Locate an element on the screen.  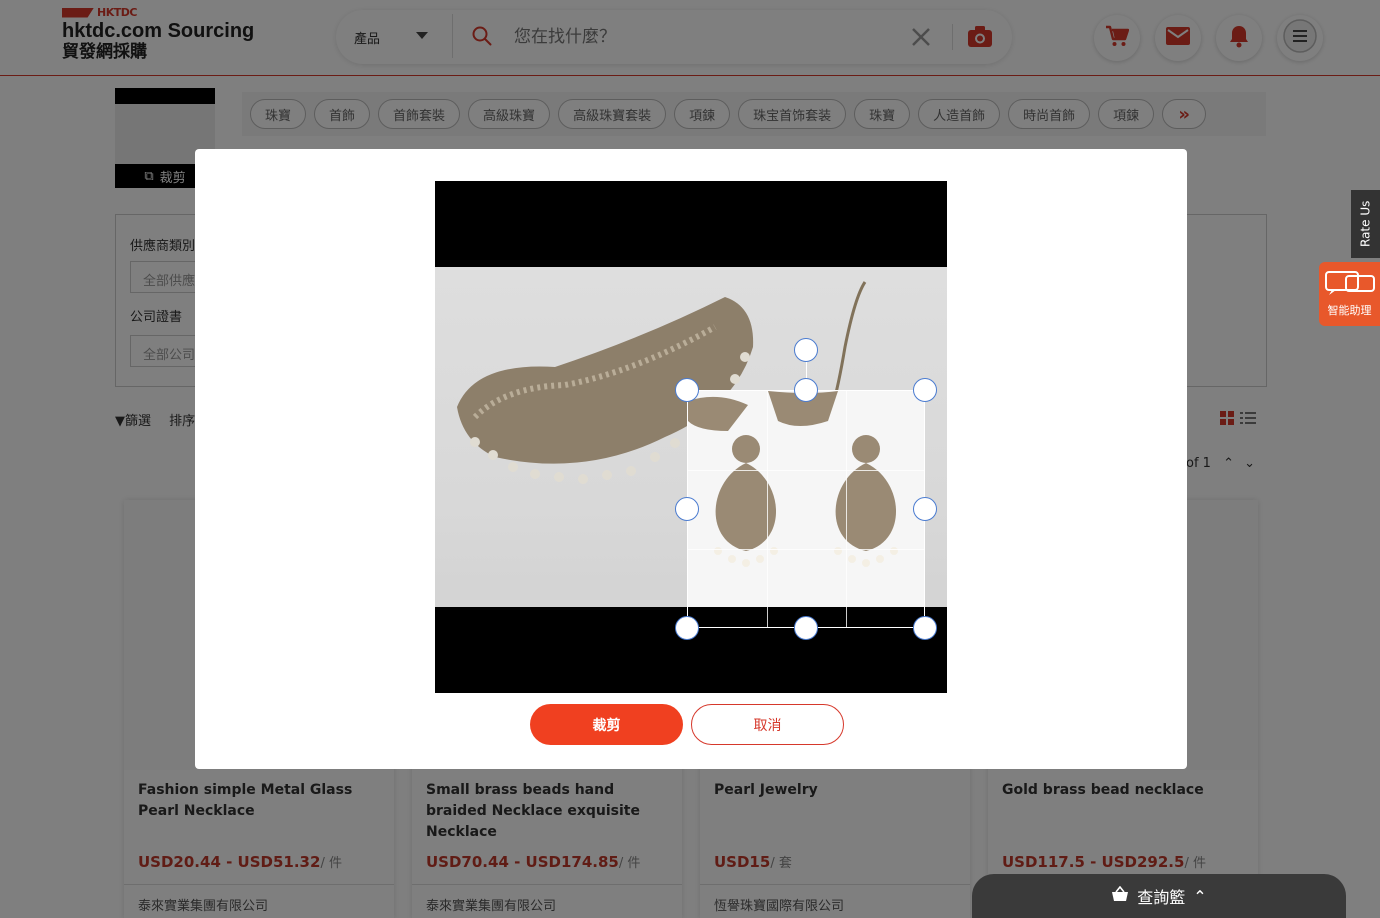
chat-bubble-icon is located at coordinates (1350, 284).